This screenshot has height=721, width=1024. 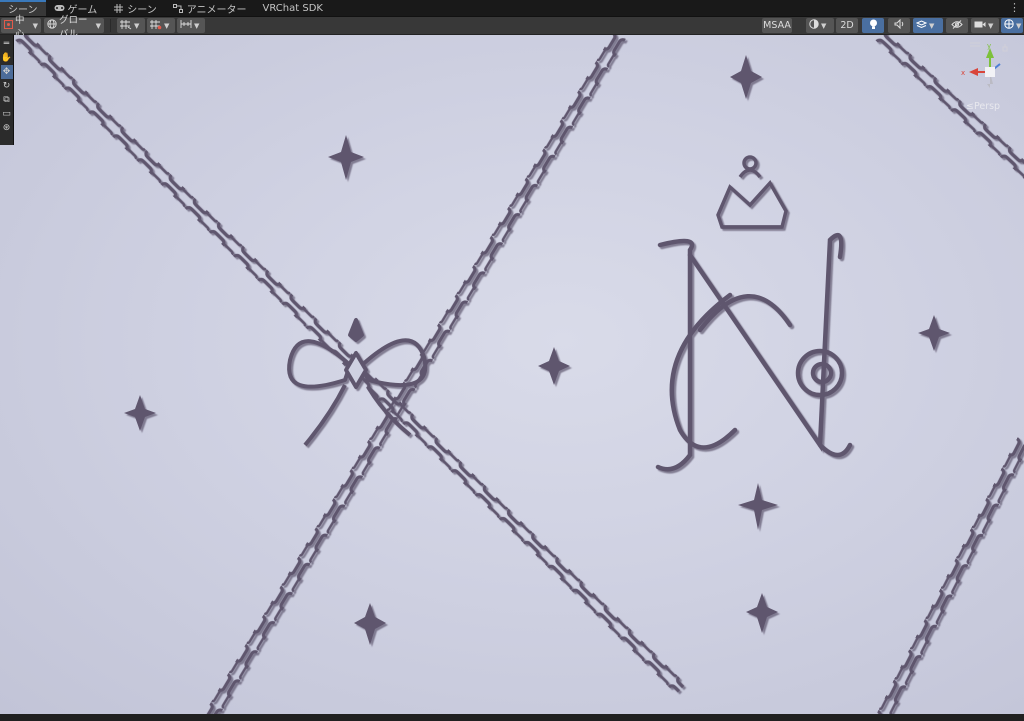 I want to click on monogram-emblem, so click(x=754, y=352).